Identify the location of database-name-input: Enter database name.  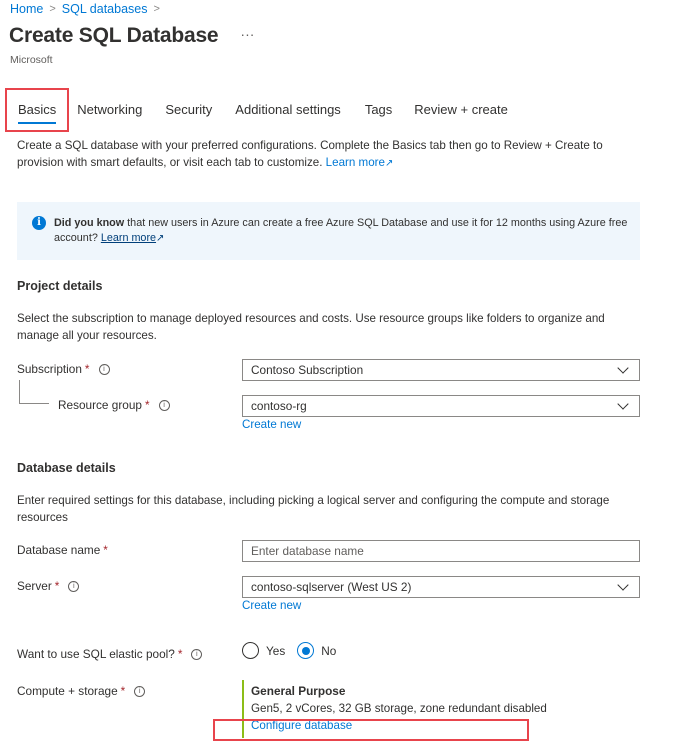
(441, 551).